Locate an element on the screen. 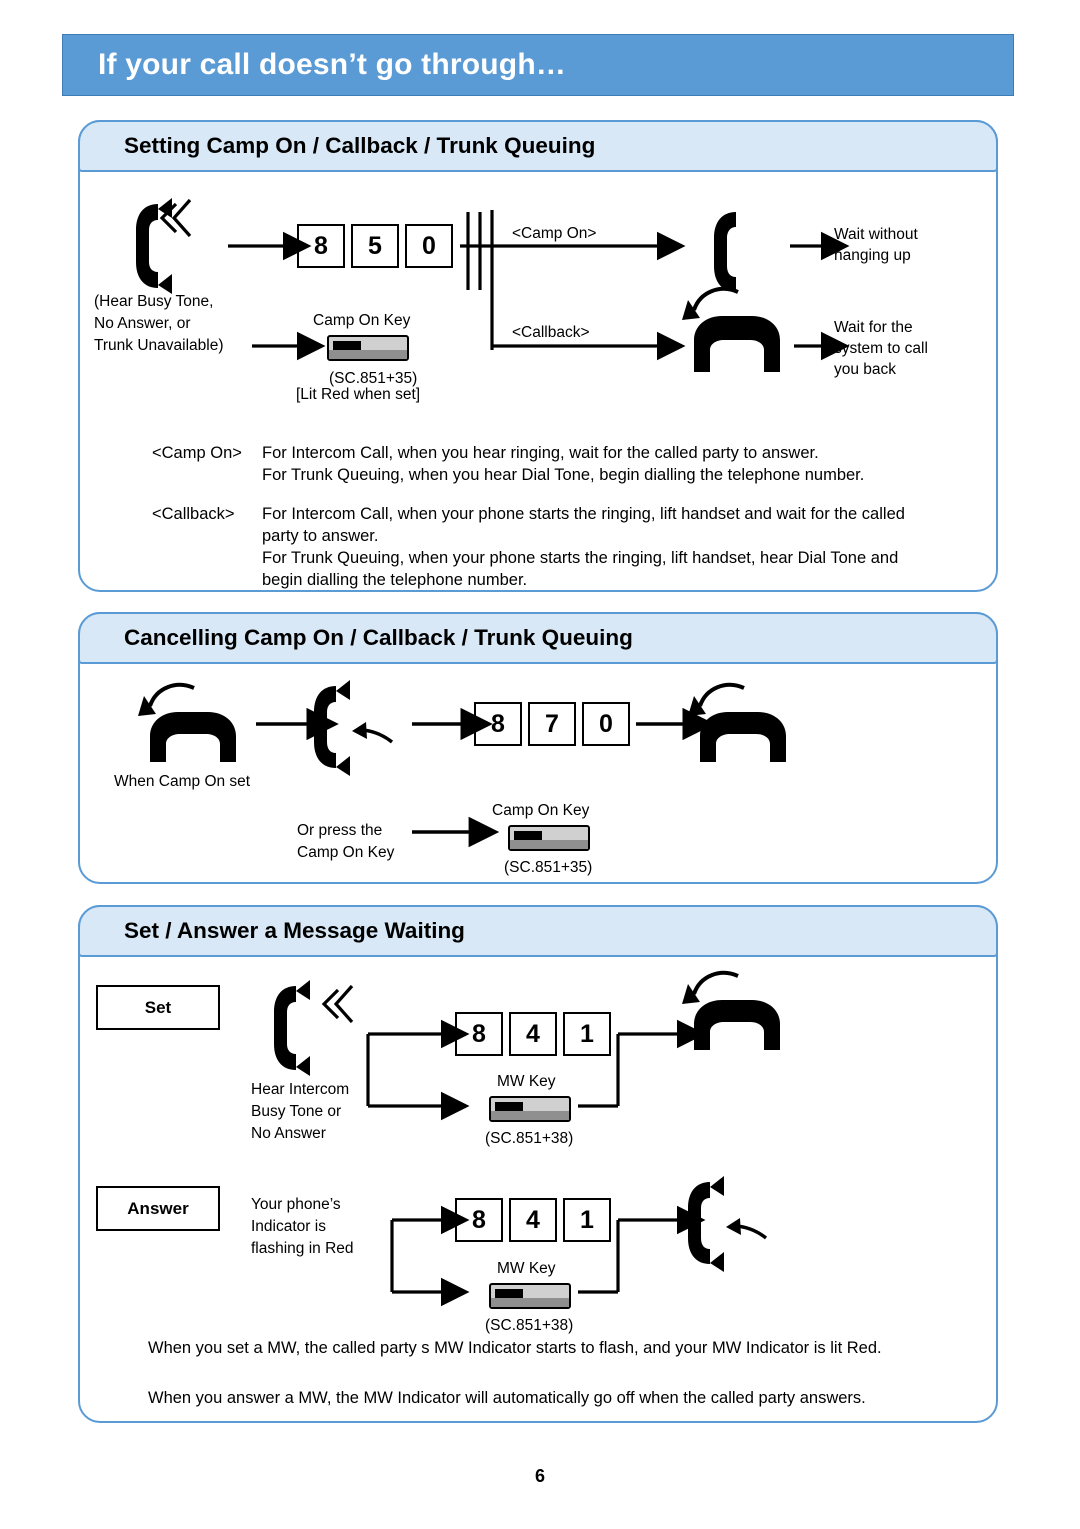 The width and height of the screenshot is (1080, 1529). when-camp-on-set-label: When Camp On set is located at coordinates (182, 781).